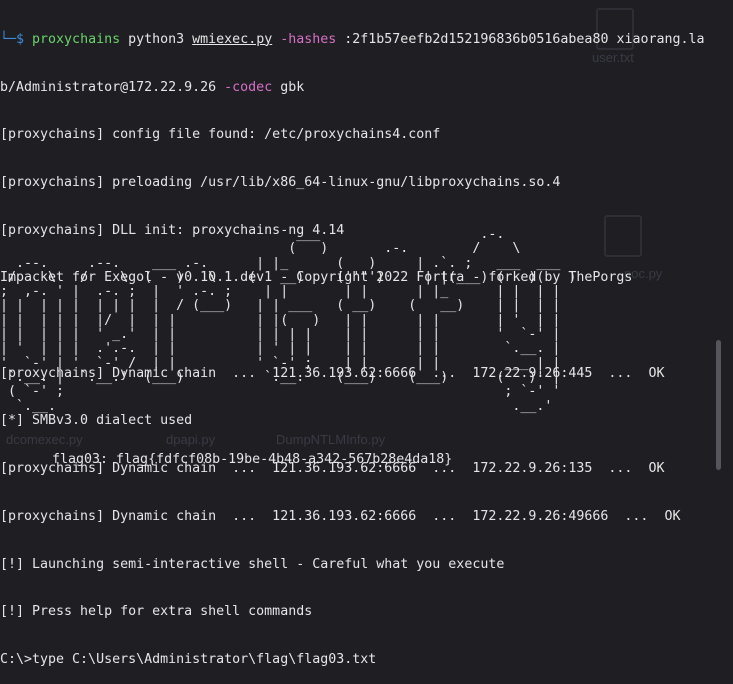  What do you see at coordinates (96, 421) in the screenshot?
I see `output-line: [*] SMBv3.0 dialect used` at bounding box center [96, 421].